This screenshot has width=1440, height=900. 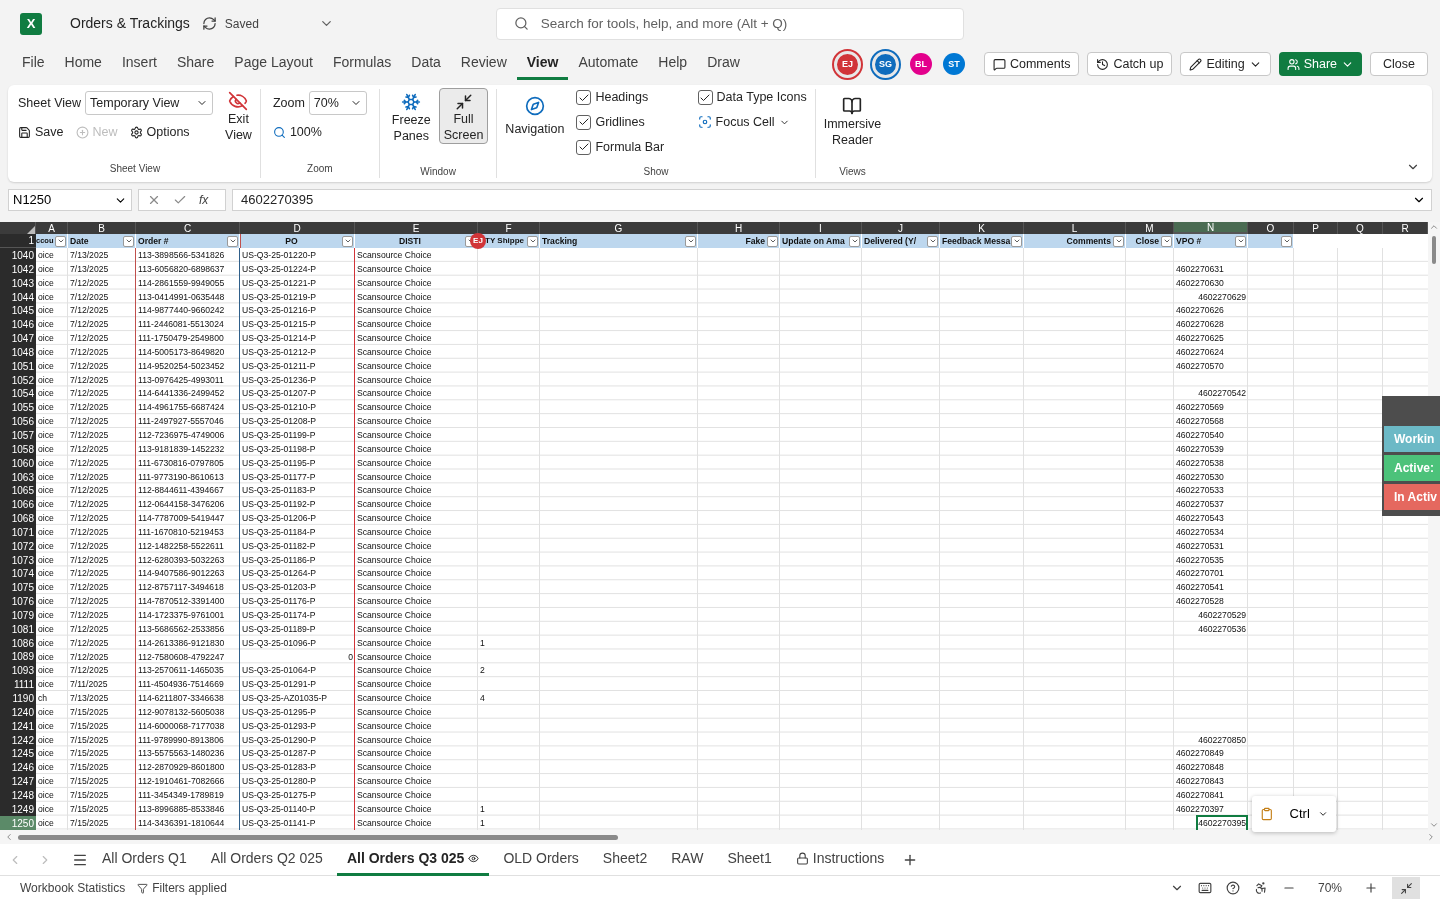 I want to click on menu-tab: Formulas, so click(x=362, y=64).